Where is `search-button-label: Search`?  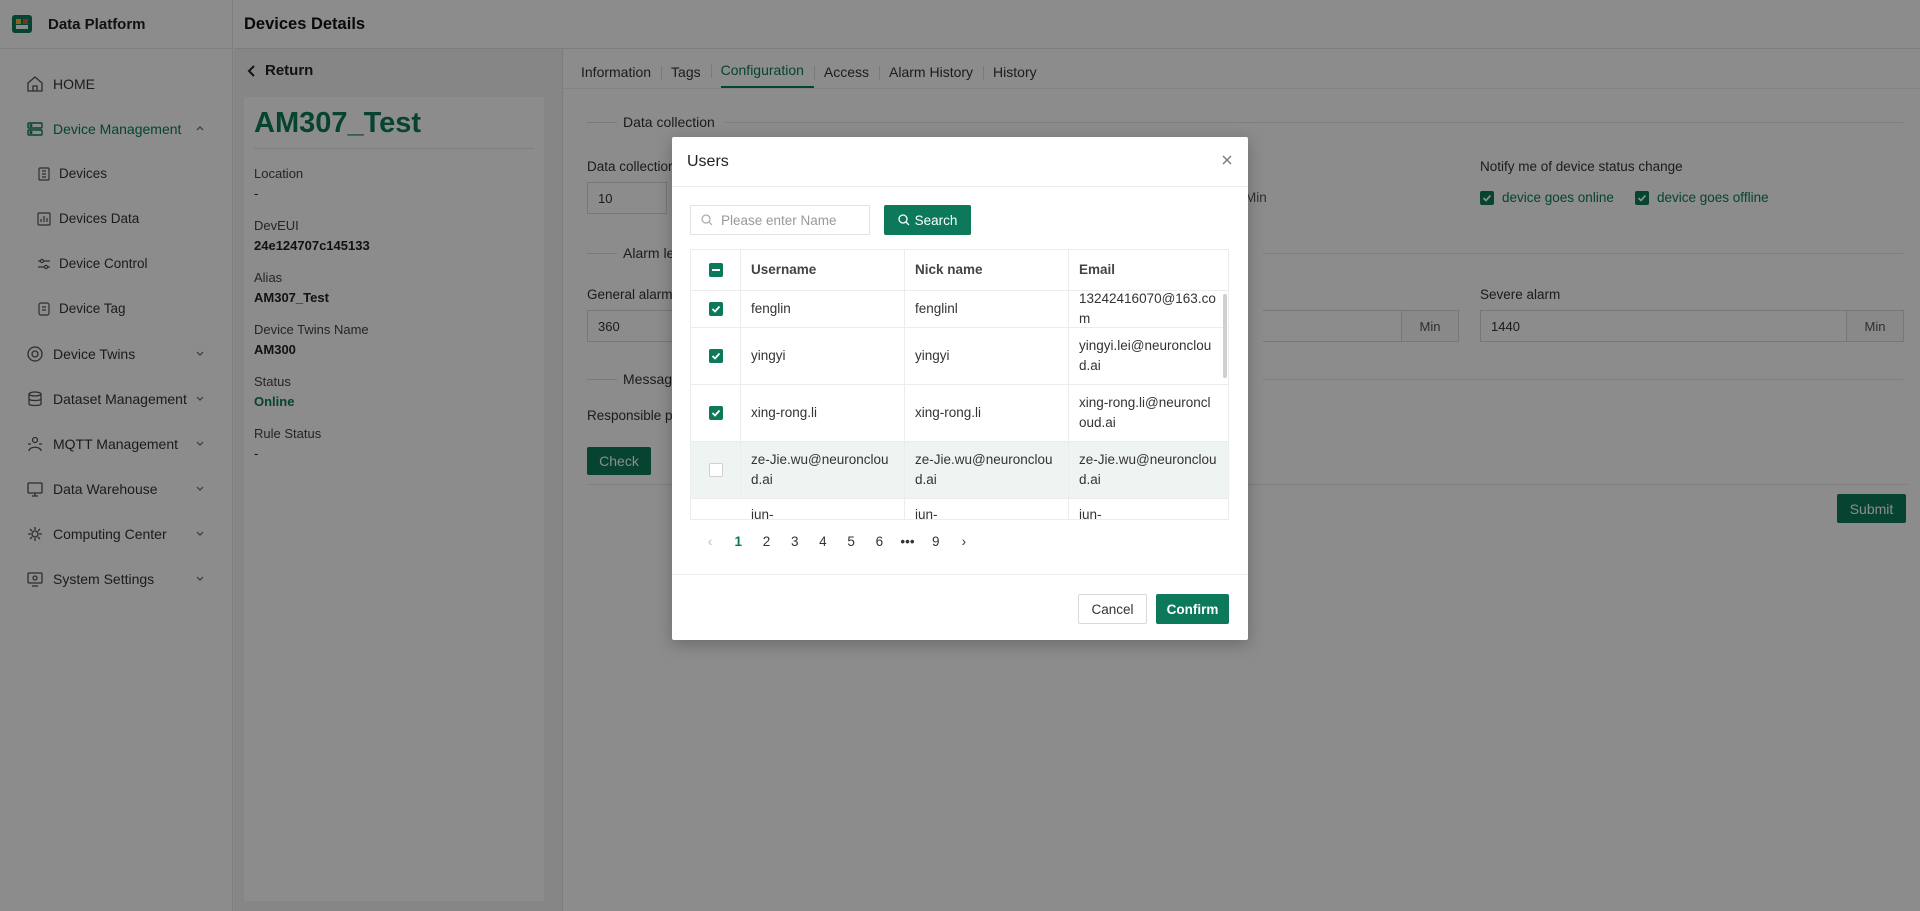
search-button-label: Search is located at coordinates (936, 220).